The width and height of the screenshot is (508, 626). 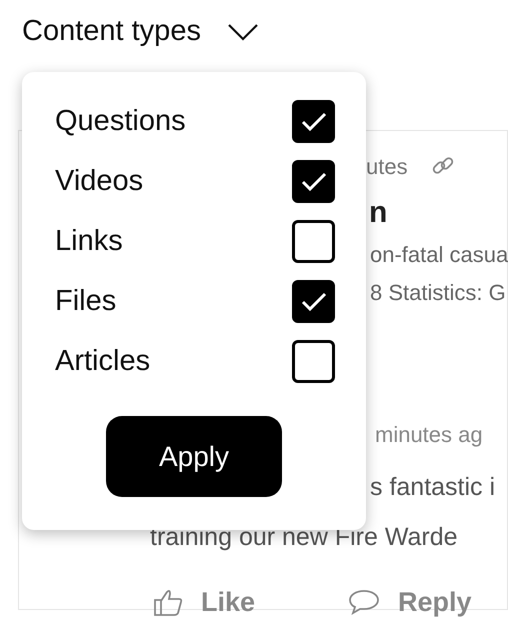 I want to click on option-label: Videos, so click(x=99, y=181).